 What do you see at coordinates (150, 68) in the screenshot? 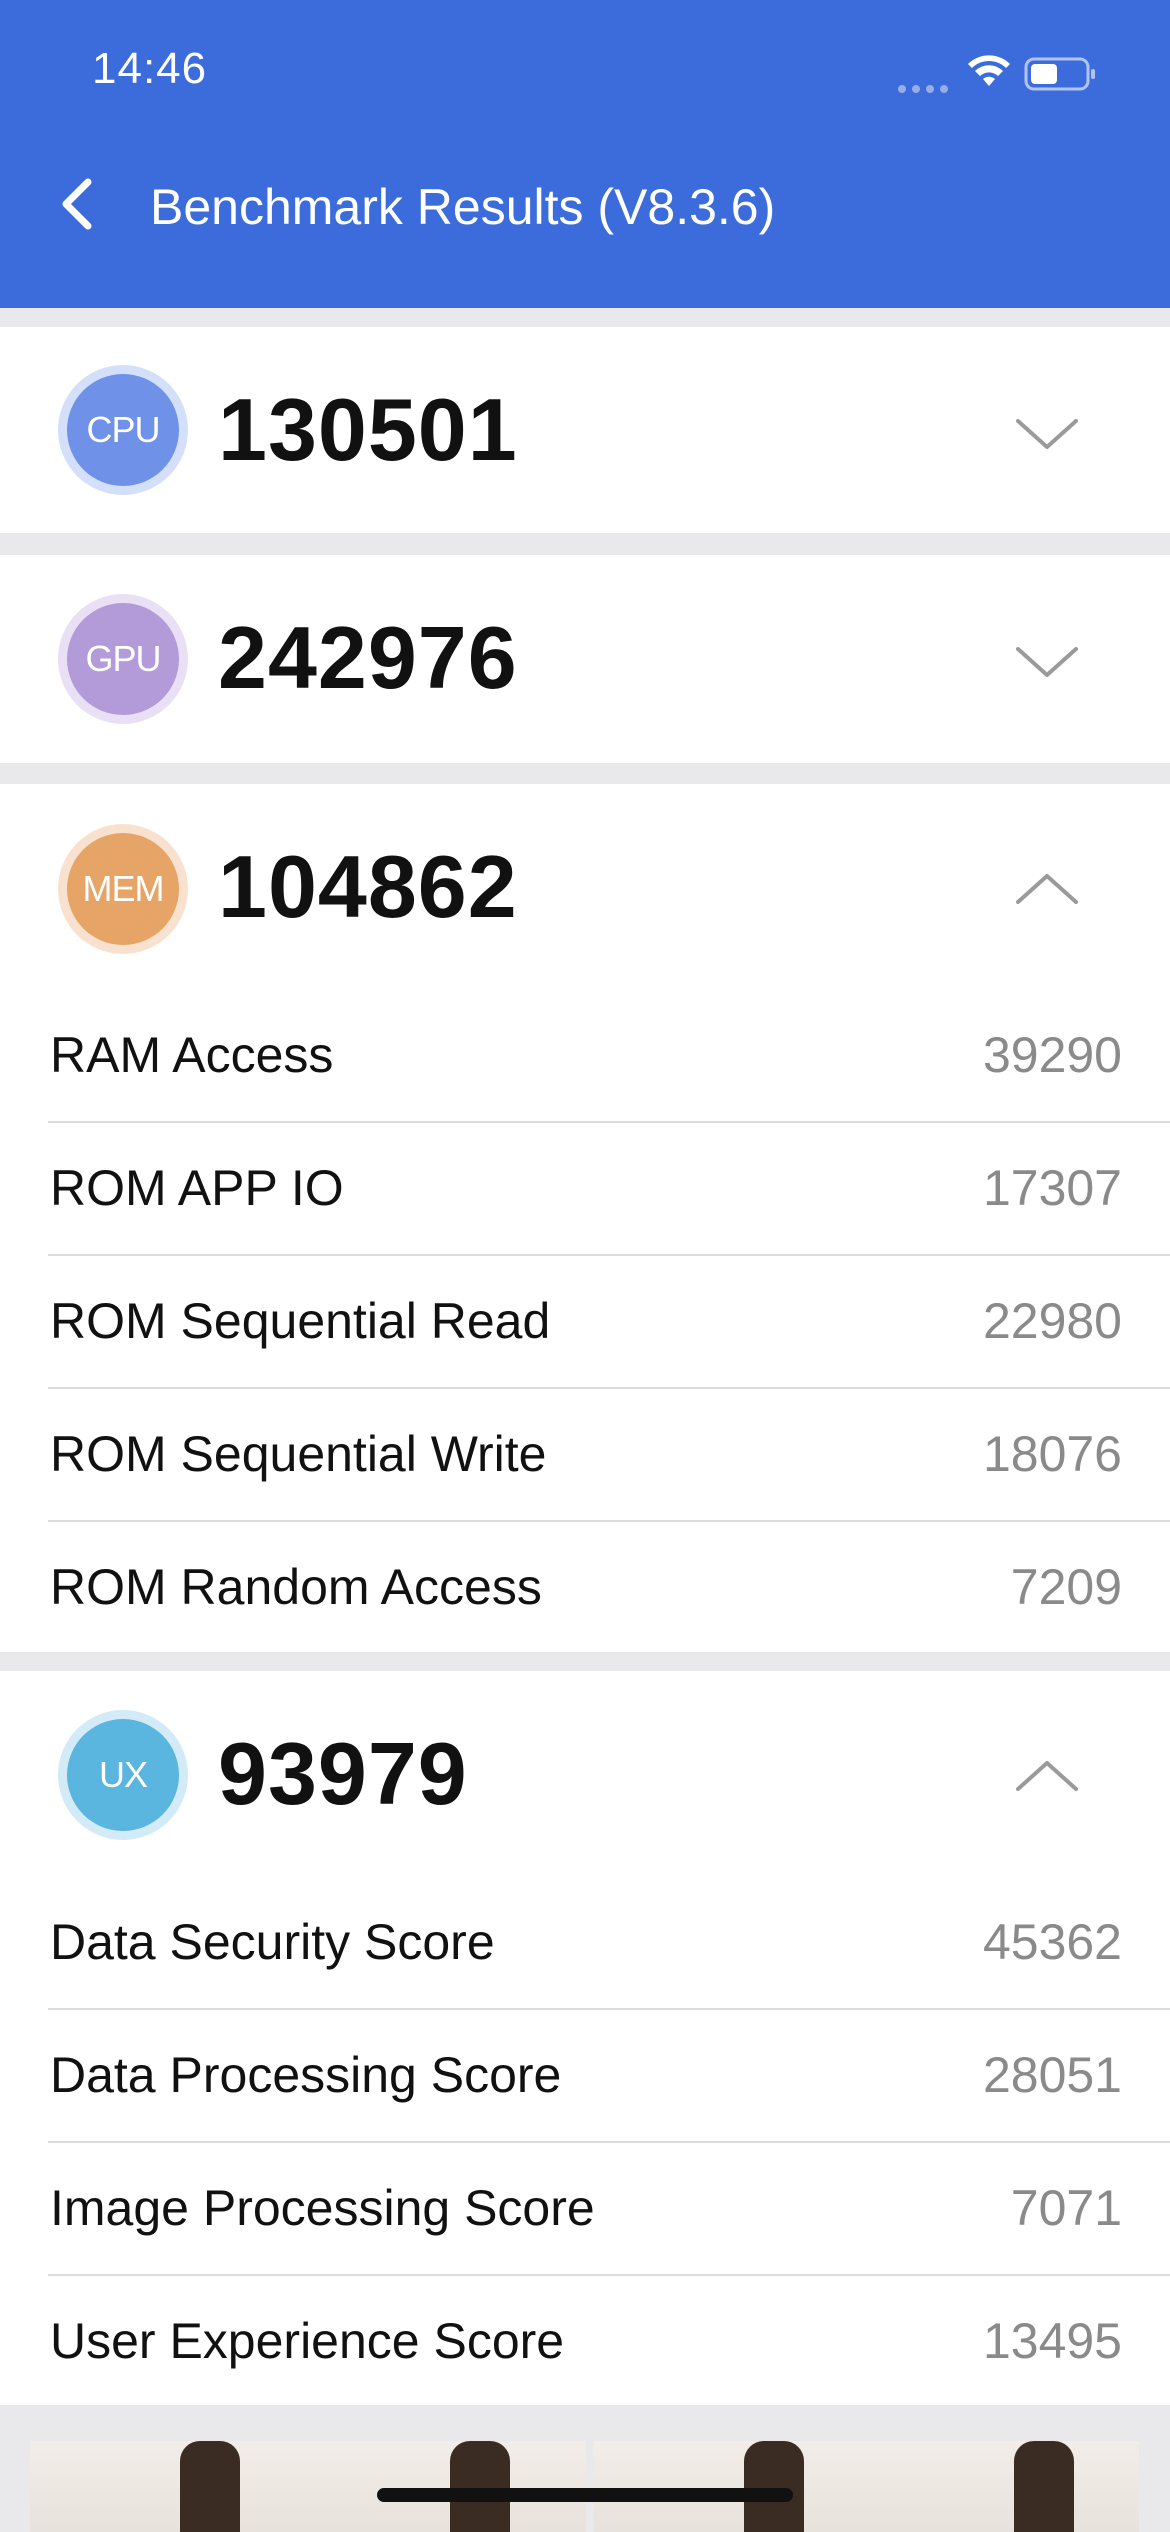
I see `status-time: 14:46` at bounding box center [150, 68].